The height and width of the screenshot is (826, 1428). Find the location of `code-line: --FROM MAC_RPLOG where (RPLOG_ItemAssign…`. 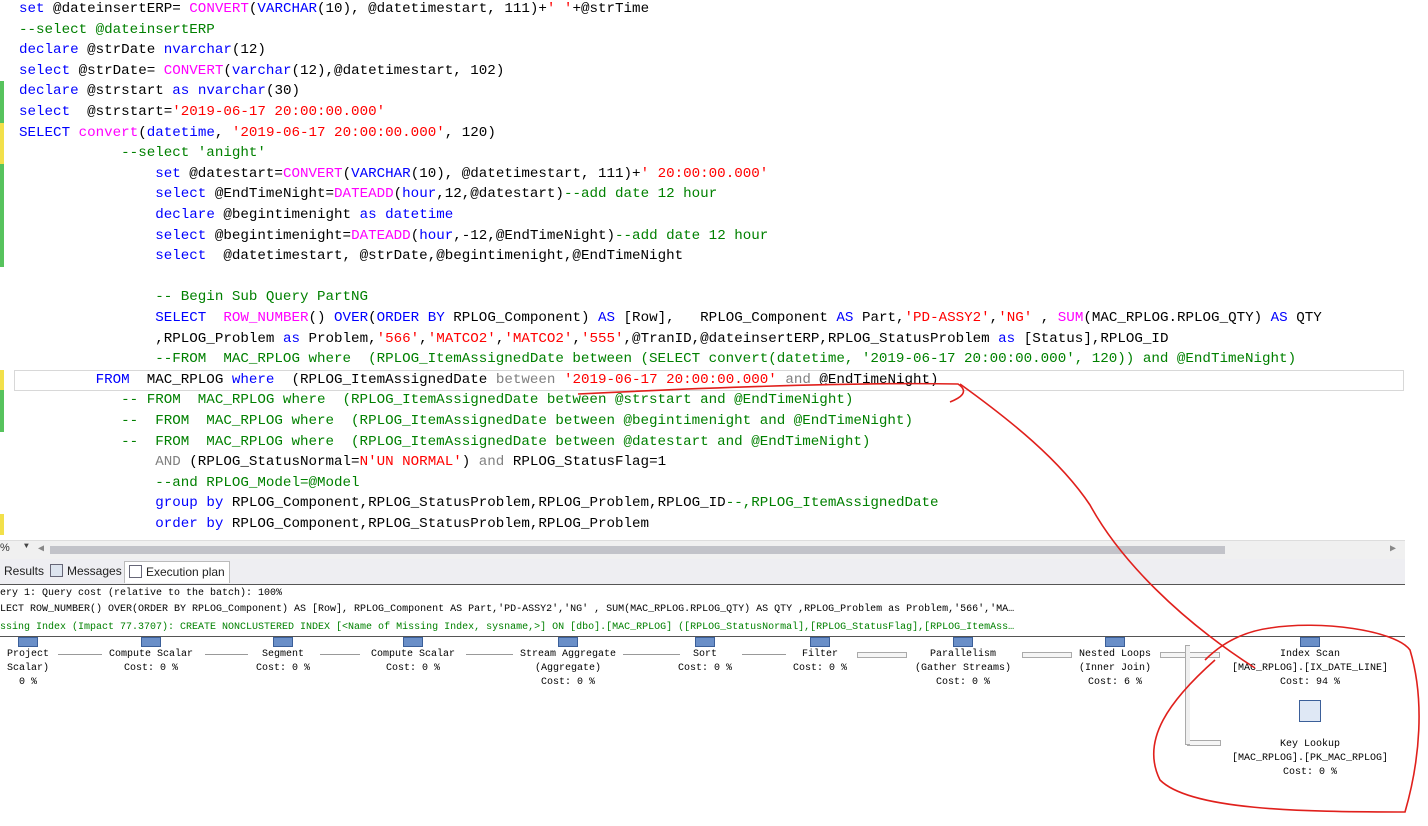

code-line: --FROM MAC_RPLOG where (RPLOG_ItemAssign… is located at coordinates (657, 359).